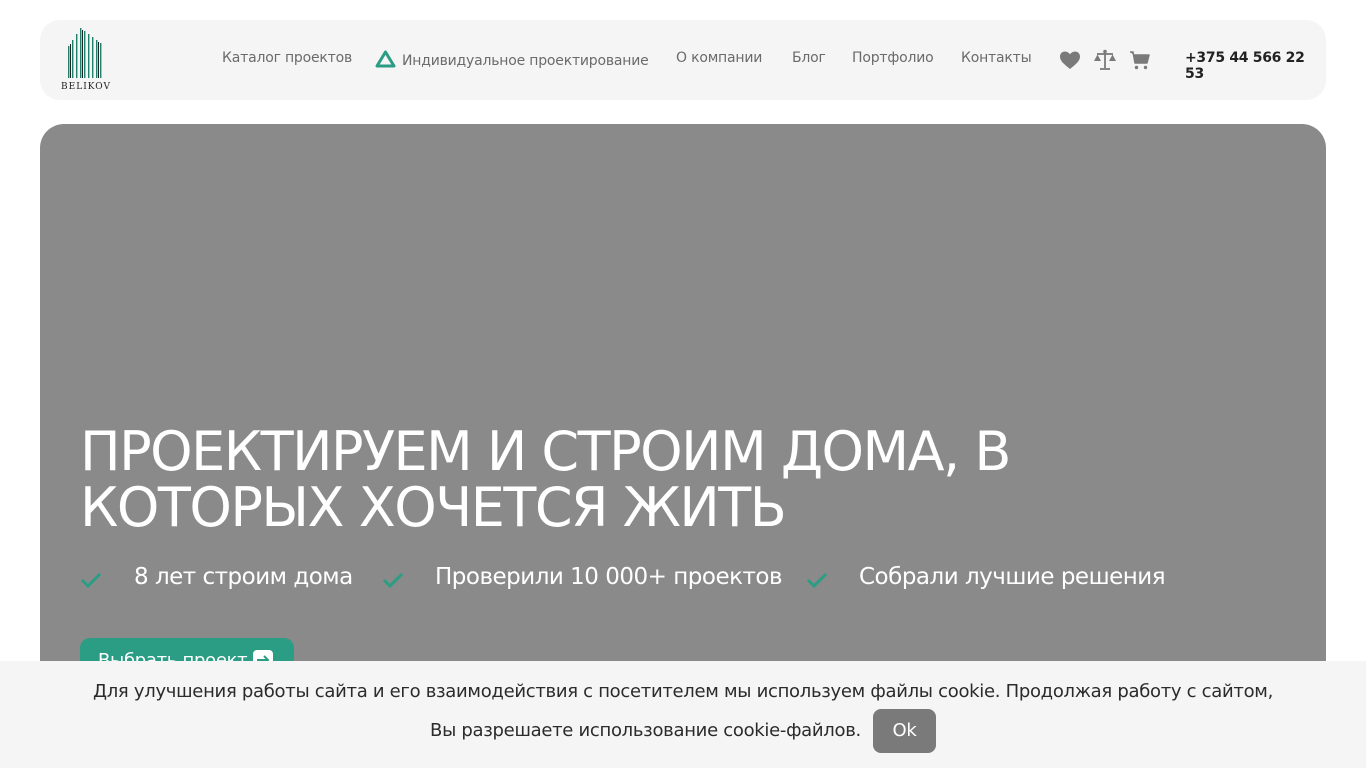 The image size is (1366, 768). Describe the element at coordinates (809, 58) in the screenshot. I see `nav-blog: Блог` at that location.